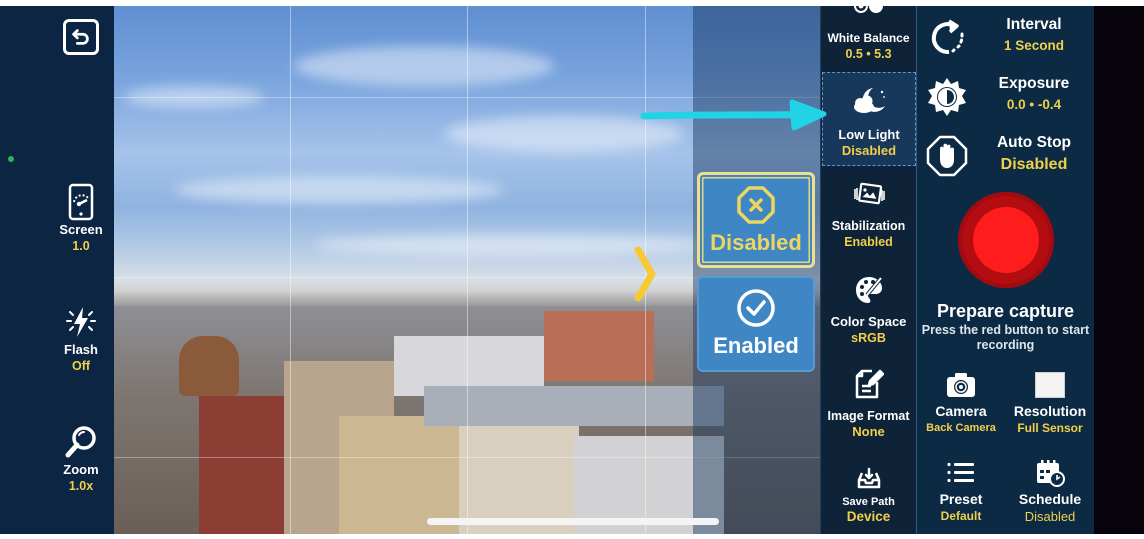  I want to click on resolution-square-icon, so click(1050, 385).